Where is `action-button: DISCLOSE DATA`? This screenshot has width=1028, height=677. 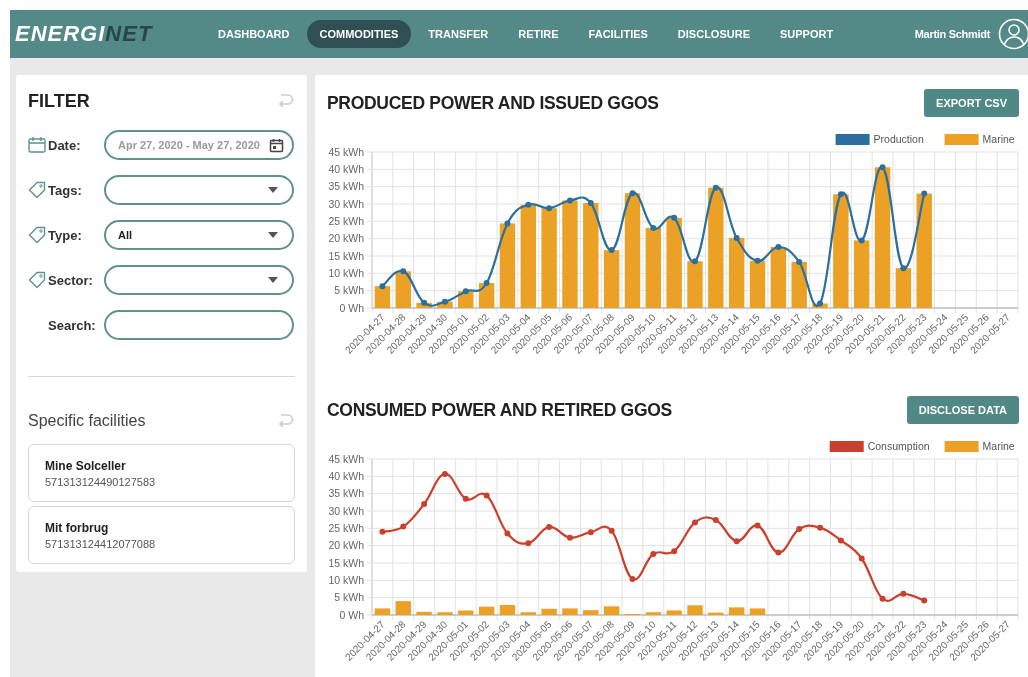 action-button: DISCLOSE DATA is located at coordinates (962, 410).